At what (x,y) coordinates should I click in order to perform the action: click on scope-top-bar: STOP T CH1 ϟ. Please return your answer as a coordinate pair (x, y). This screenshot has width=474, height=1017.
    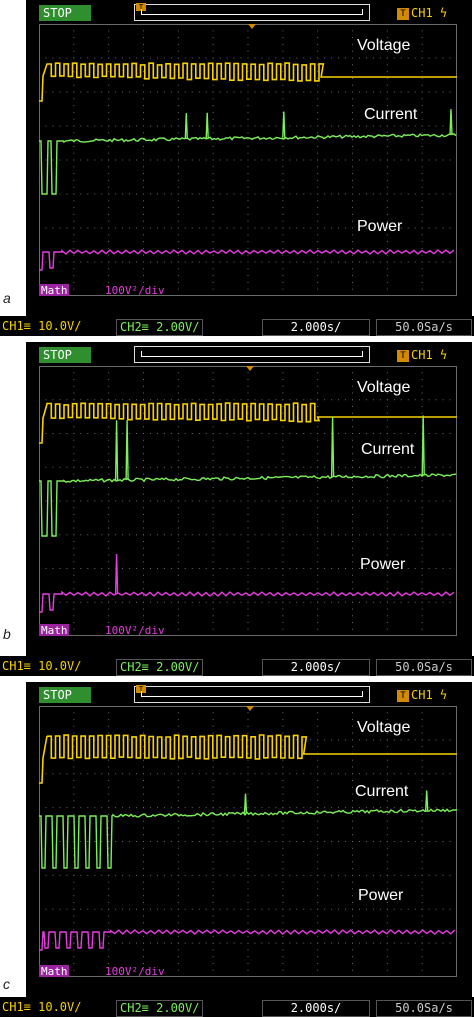
    Looking at the image, I should click on (249, 354).